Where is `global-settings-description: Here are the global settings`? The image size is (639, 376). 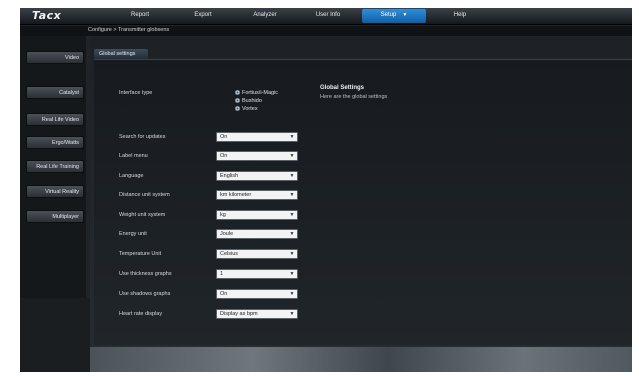 global-settings-description: Here are the global settings is located at coordinates (354, 97).